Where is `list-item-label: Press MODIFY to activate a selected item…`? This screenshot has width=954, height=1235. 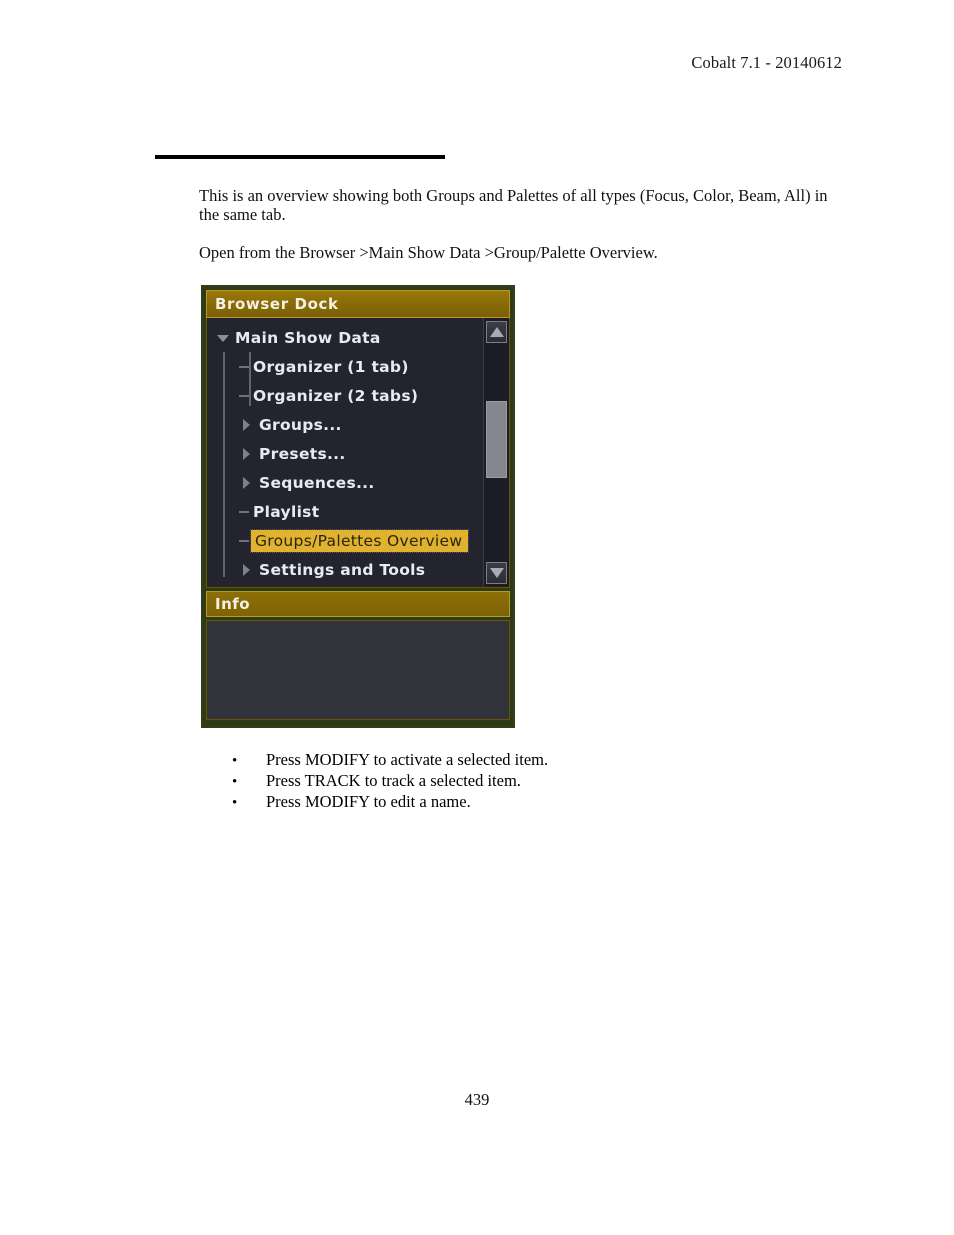
list-item-label: Press MODIFY to activate a selected item… is located at coordinates (407, 759).